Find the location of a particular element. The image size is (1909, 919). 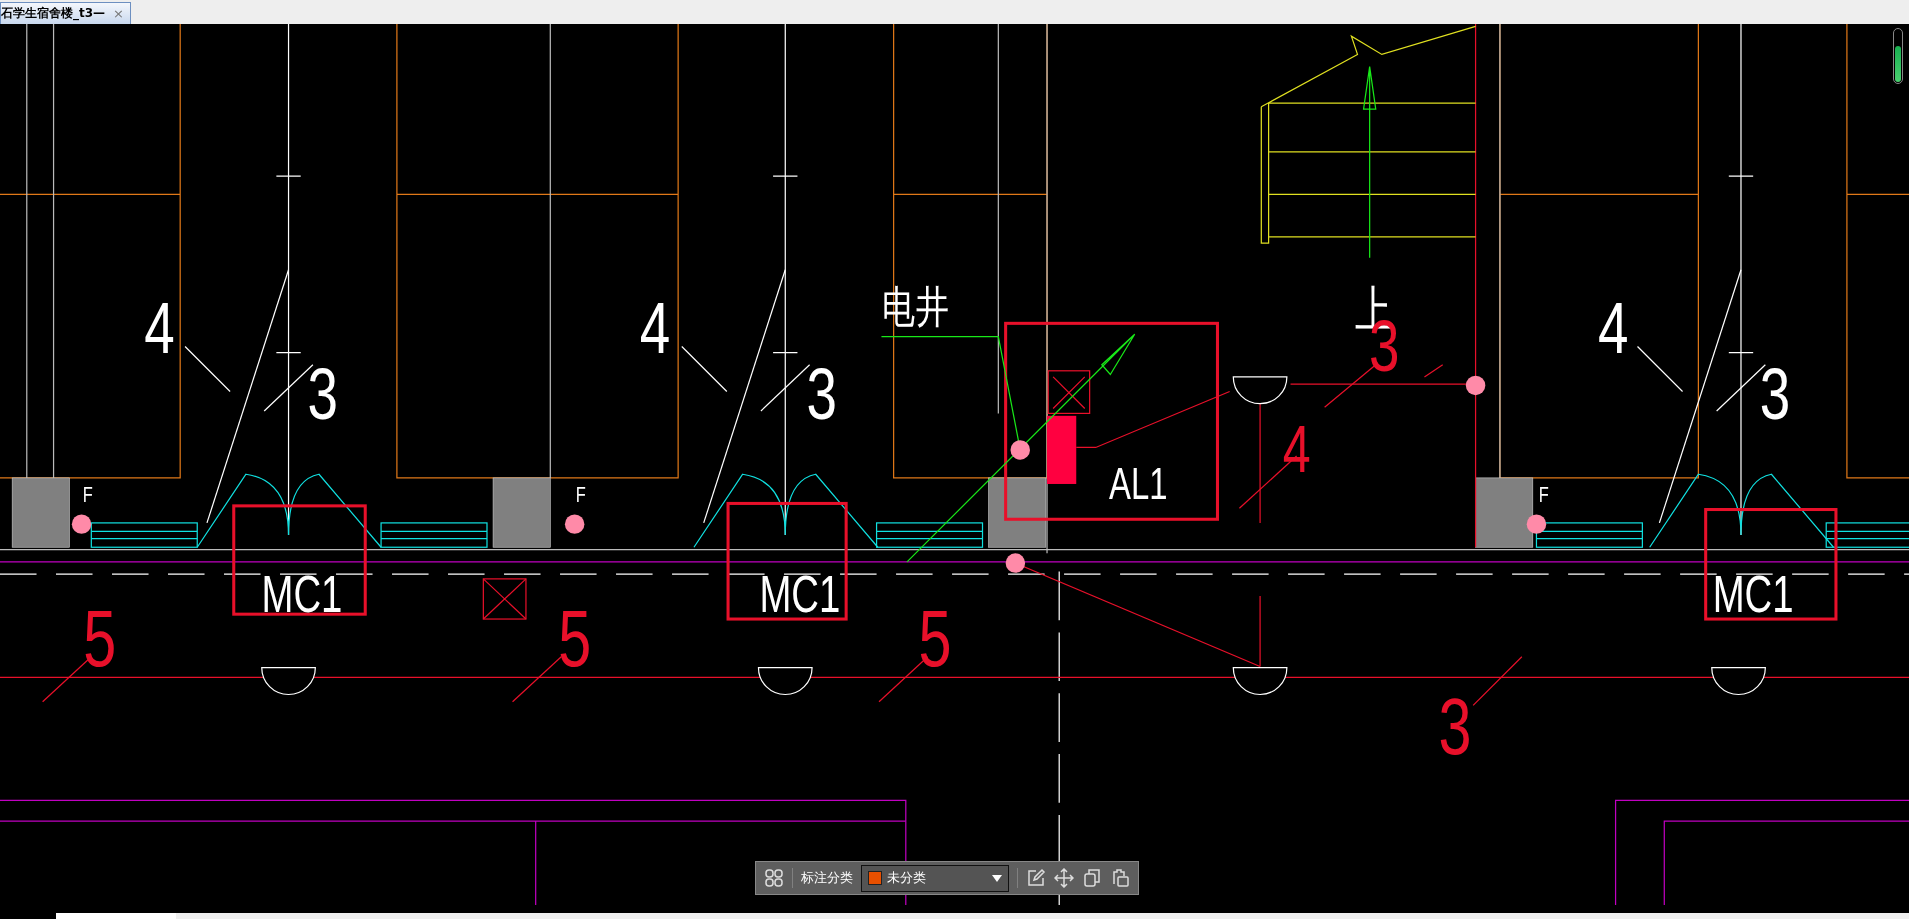

caret-icon is located at coordinates (997, 878).